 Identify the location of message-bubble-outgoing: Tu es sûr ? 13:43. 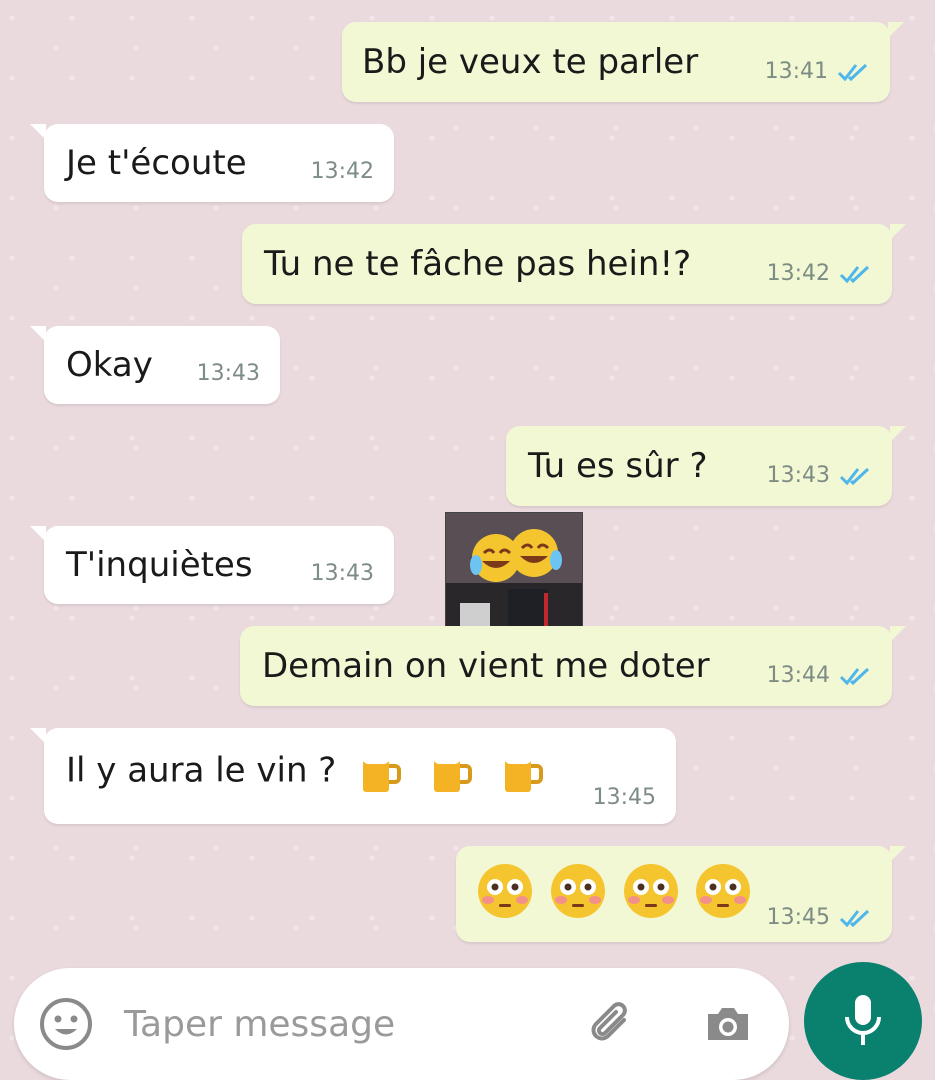
(706, 466).